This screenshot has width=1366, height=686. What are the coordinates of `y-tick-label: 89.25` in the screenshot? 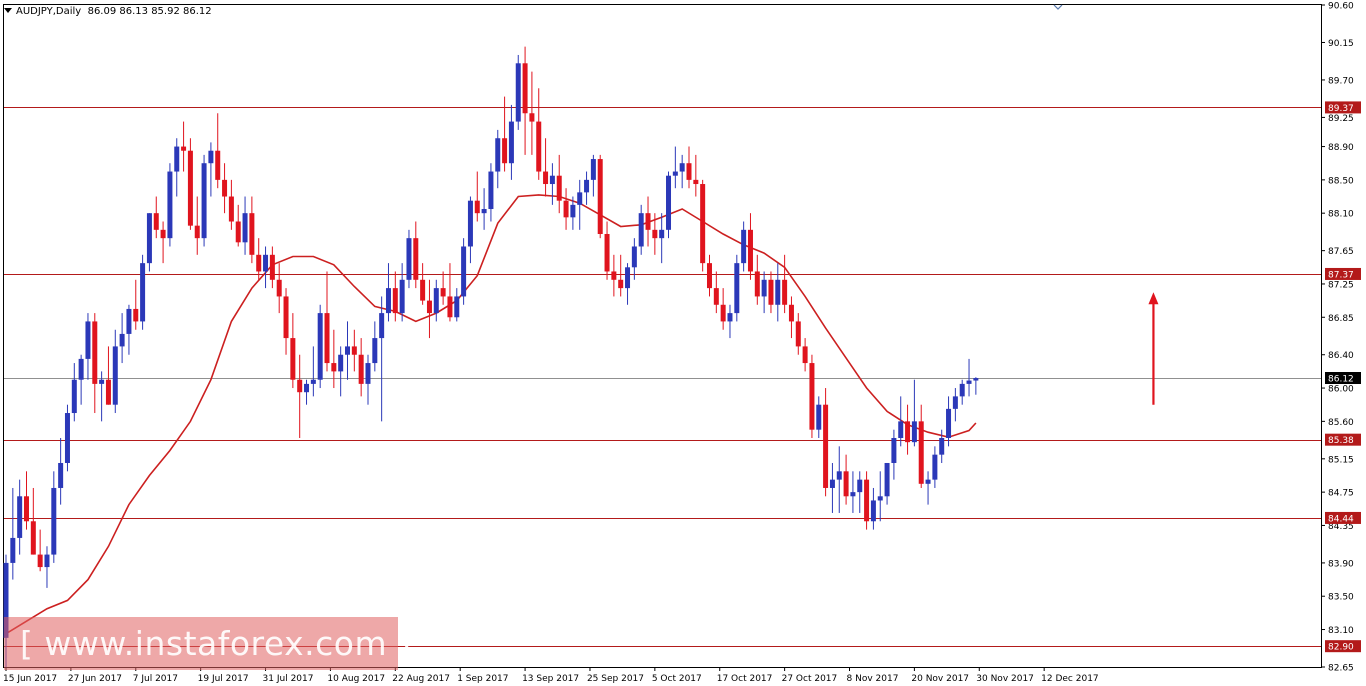 It's located at (1341, 119).